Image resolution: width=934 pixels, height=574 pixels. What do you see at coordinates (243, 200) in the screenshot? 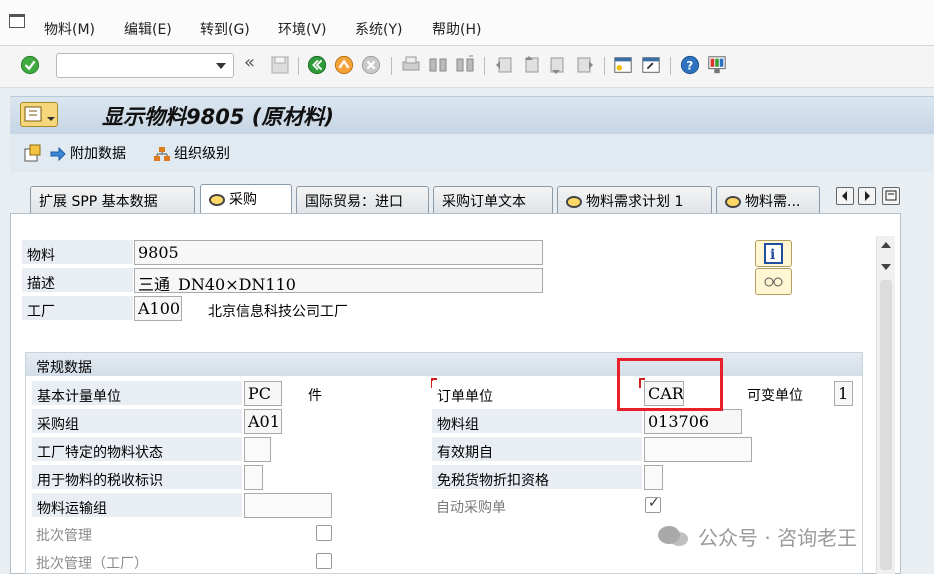
I see `tab-label: 采购` at bounding box center [243, 200].